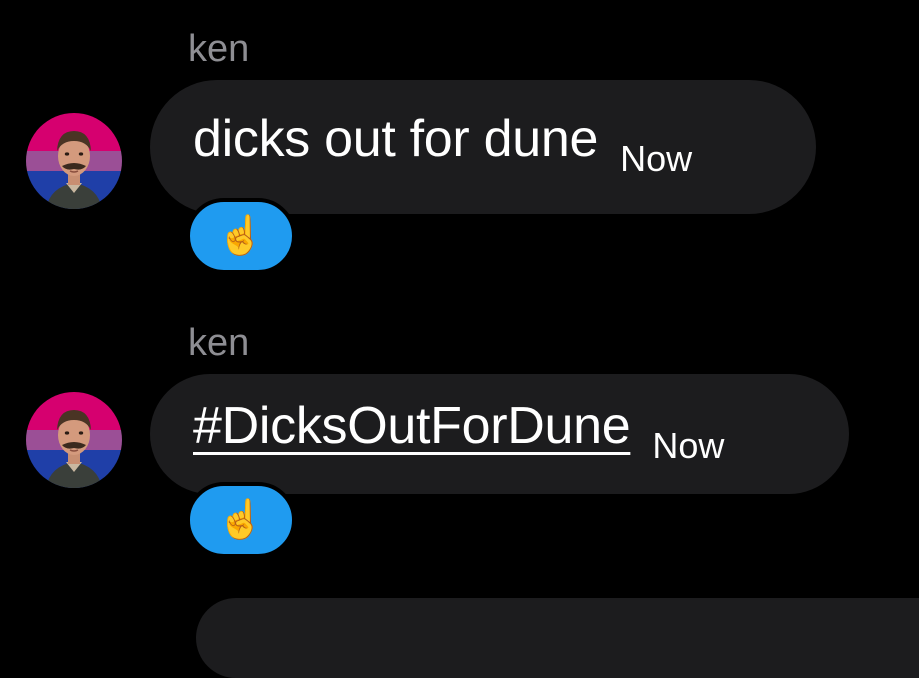 This screenshot has height=678, width=919. What do you see at coordinates (396, 139) in the screenshot?
I see `message-text: dicks out for dune` at bounding box center [396, 139].